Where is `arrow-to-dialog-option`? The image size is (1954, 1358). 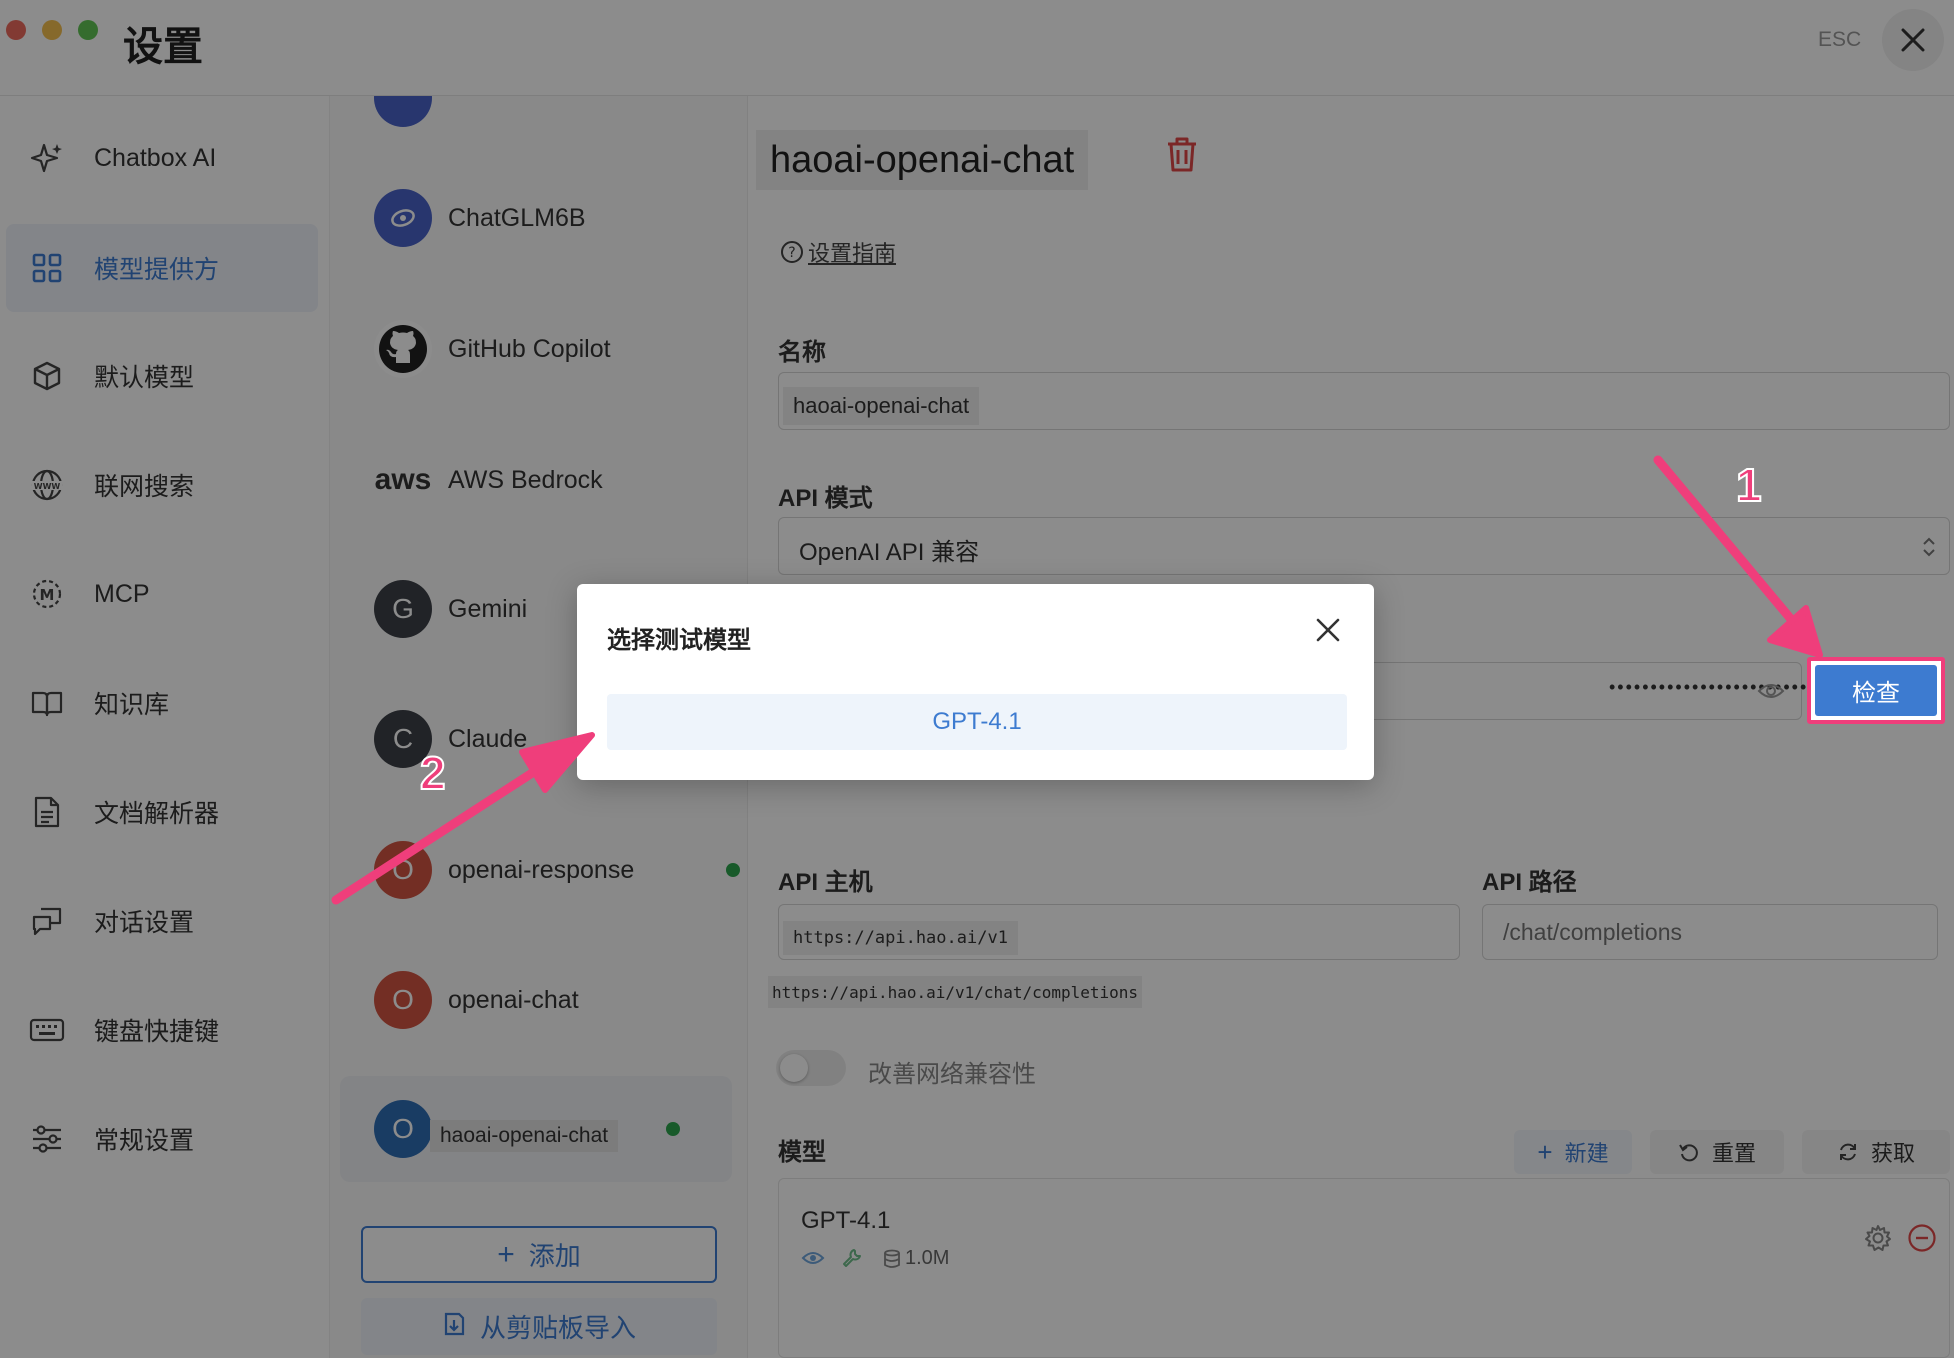
arrow-to-dialog-option is located at coordinates (463, 818).